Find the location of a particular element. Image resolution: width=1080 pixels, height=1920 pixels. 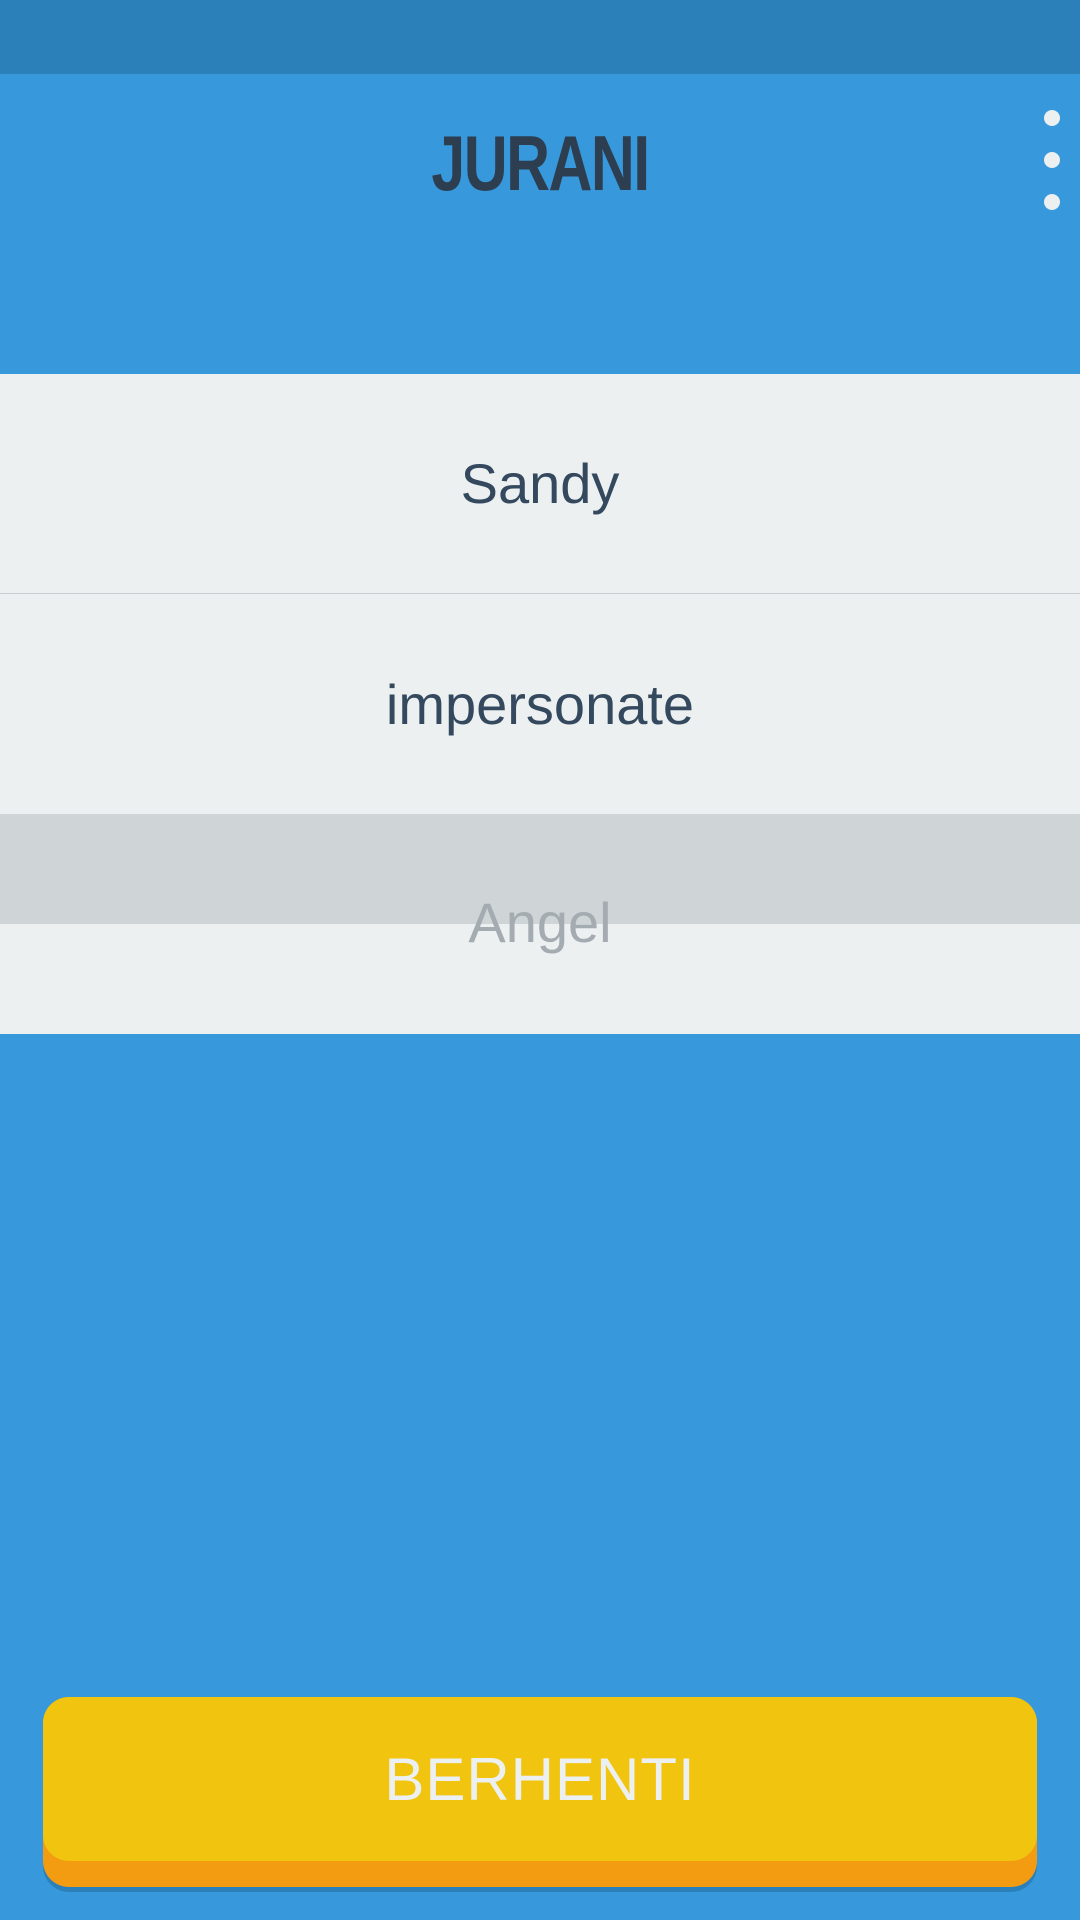

word-label: Sandy is located at coordinates (540, 483).